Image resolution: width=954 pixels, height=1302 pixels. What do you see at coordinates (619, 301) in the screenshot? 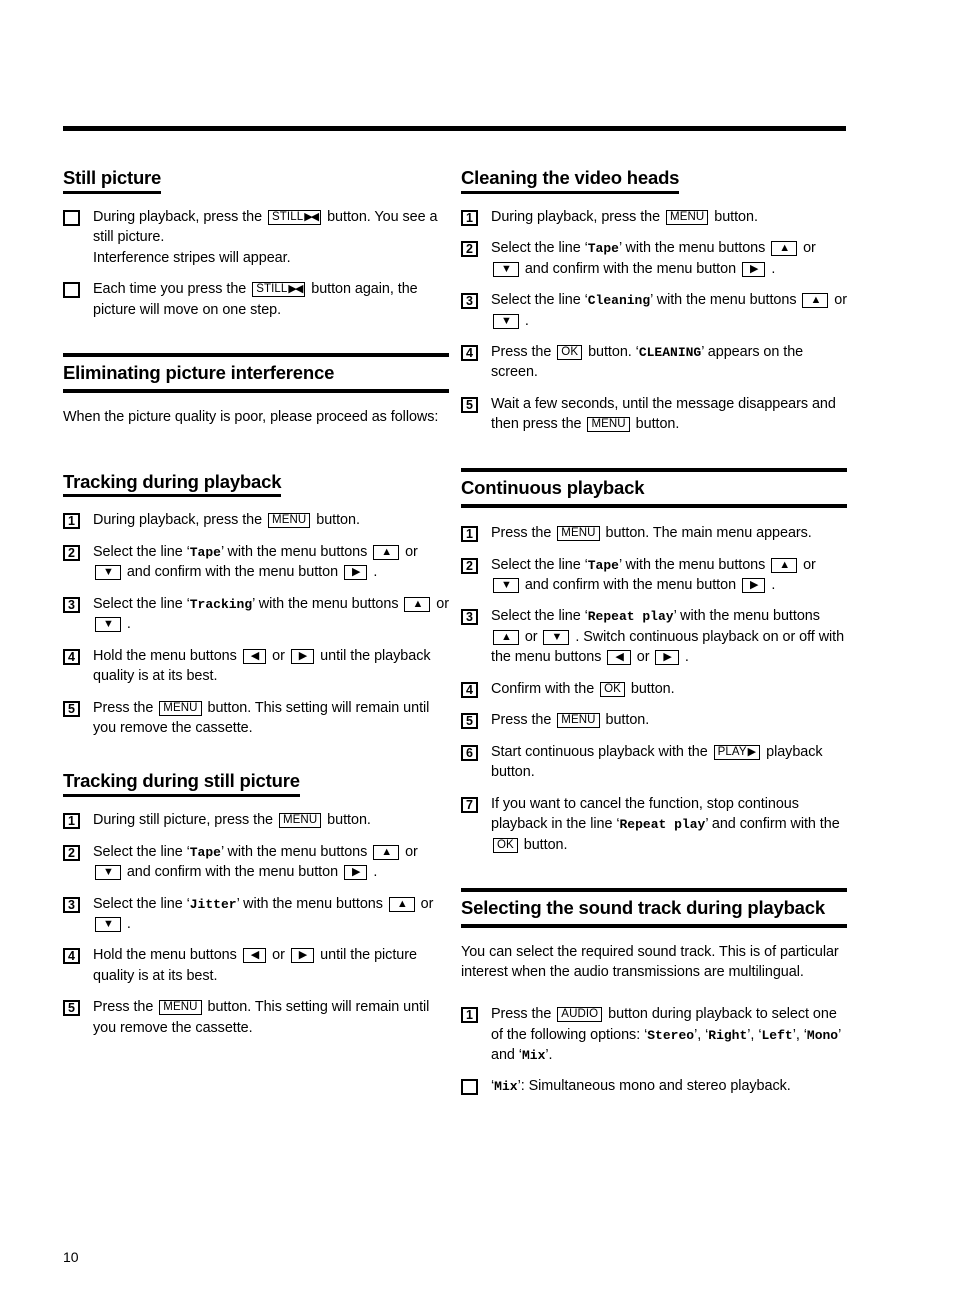
I see `onscreen-term: Cleaning` at bounding box center [619, 301].